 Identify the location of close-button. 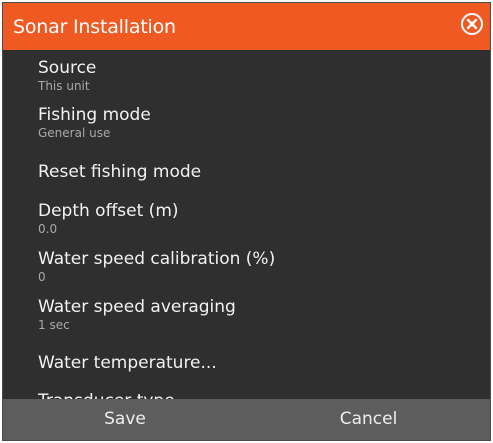
(472, 24).